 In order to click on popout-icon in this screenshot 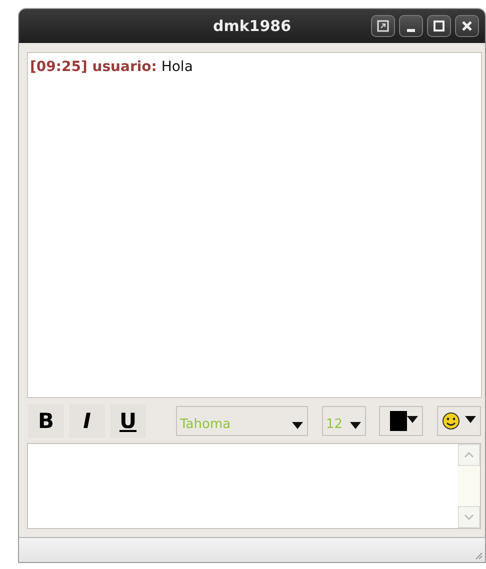, I will do `click(383, 26)`.